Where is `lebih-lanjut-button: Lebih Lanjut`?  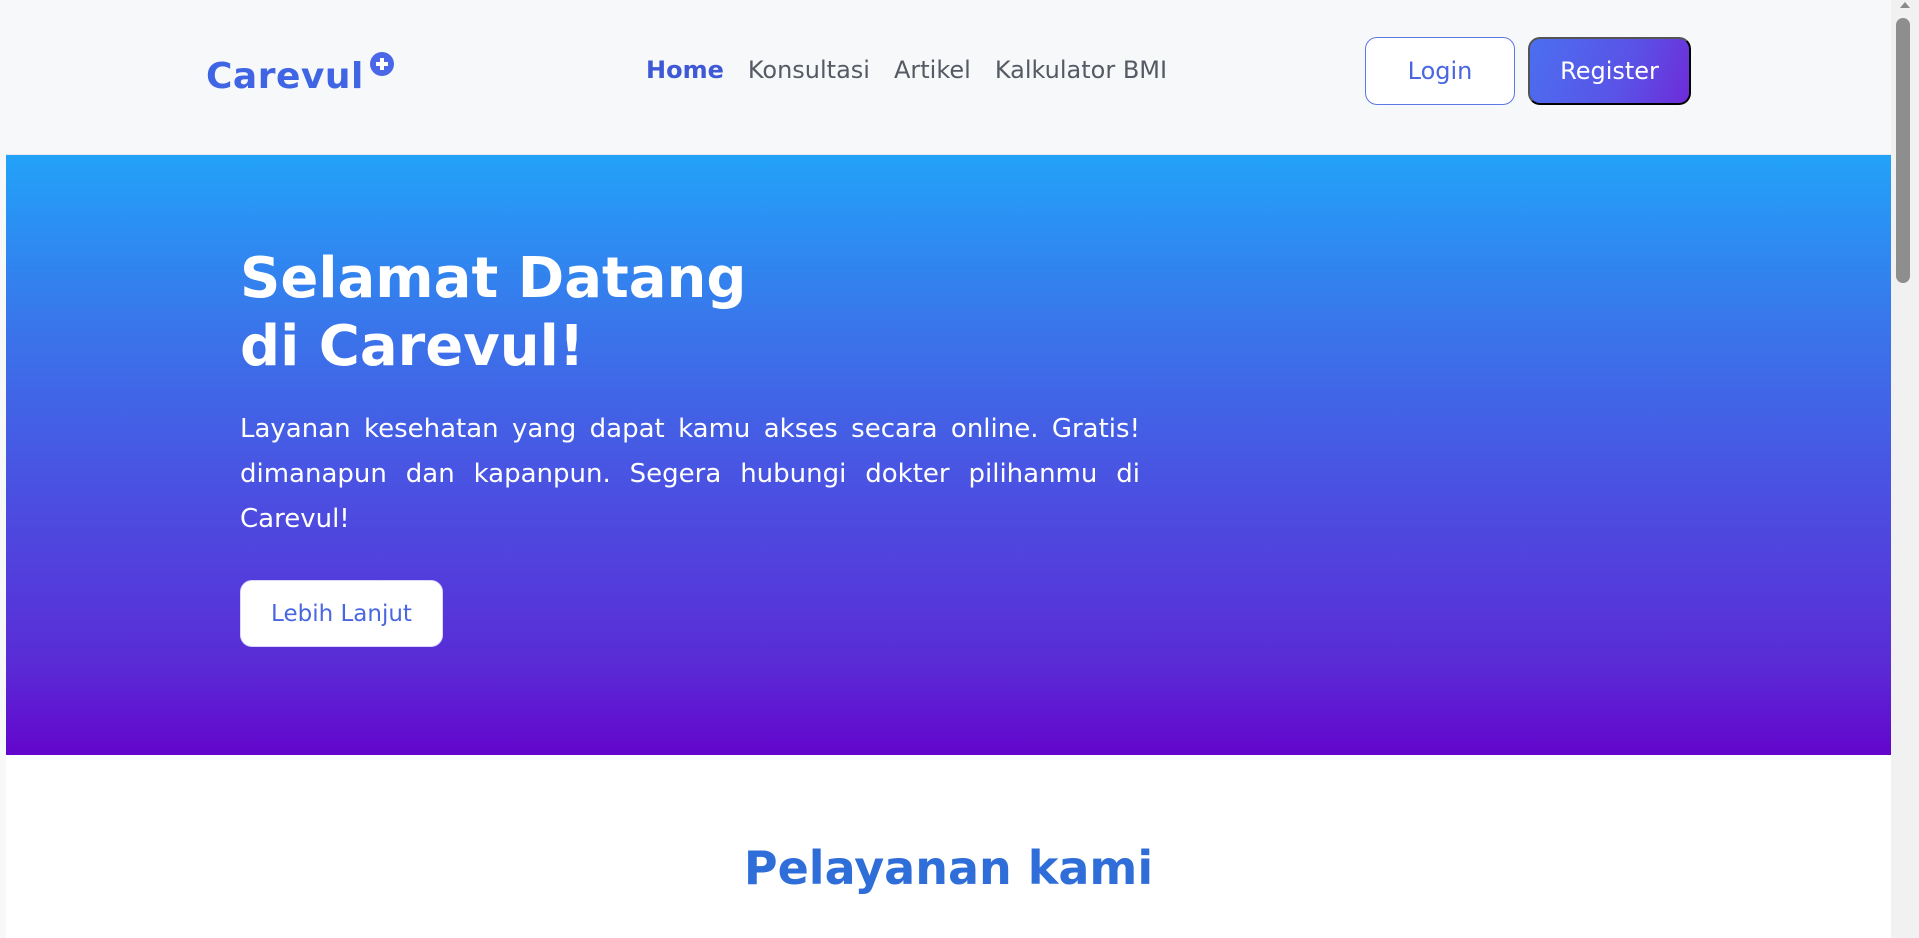
lebih-lanjut-button: Lebih Lanjut is located at coordinates (341, 613).